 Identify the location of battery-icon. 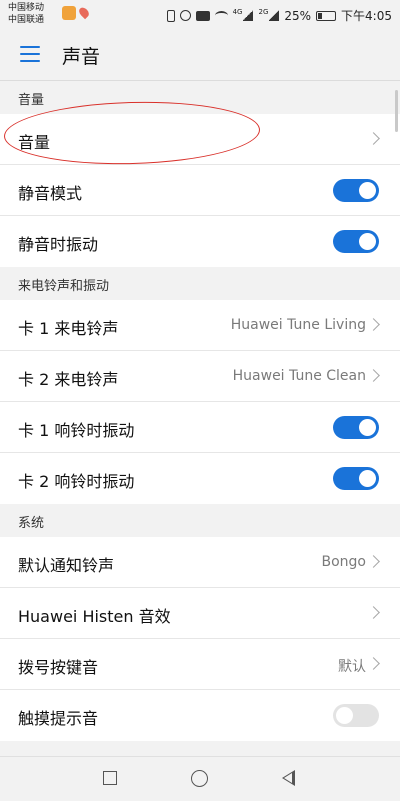
(326, 15).